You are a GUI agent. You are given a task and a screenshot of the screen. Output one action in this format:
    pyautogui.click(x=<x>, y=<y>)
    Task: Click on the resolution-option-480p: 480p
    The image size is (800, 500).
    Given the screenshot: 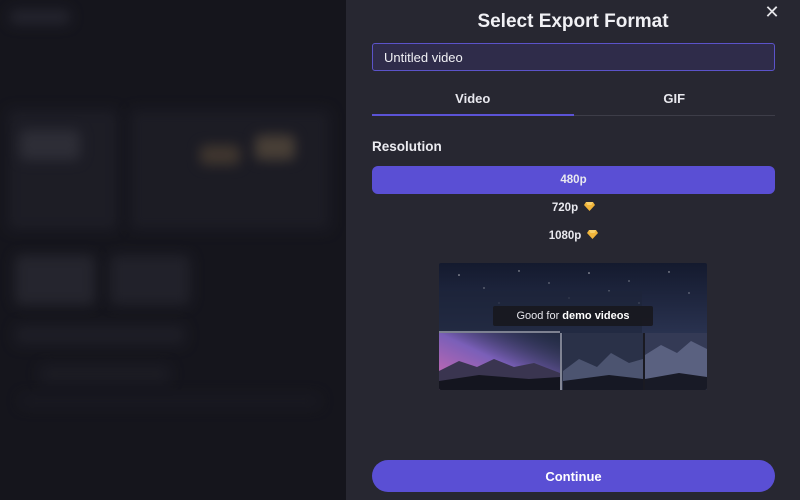 What is the action you would take?
    pyautogui.click(x=573, y=180)
    